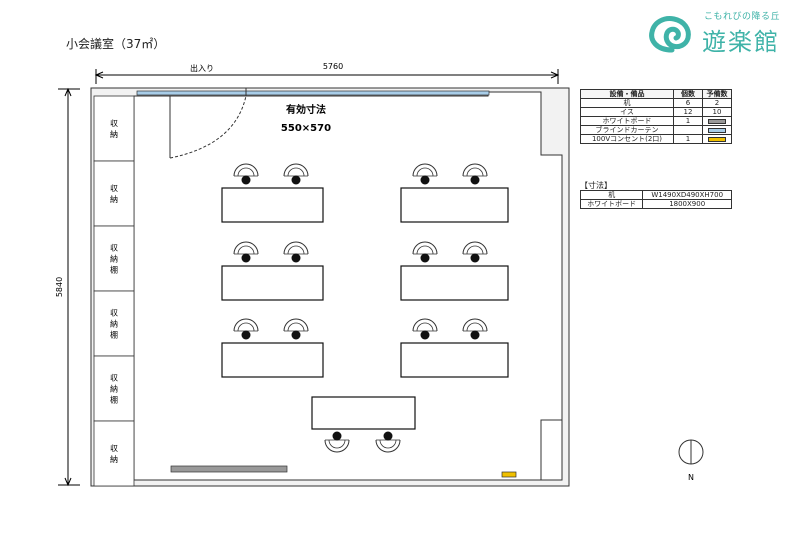 This screenshot has height=533, width=800. What do you see at coordinates (333, 66) in the screenshot?
I see `width-dim-label: 5760` at bounding box center [333, 66].